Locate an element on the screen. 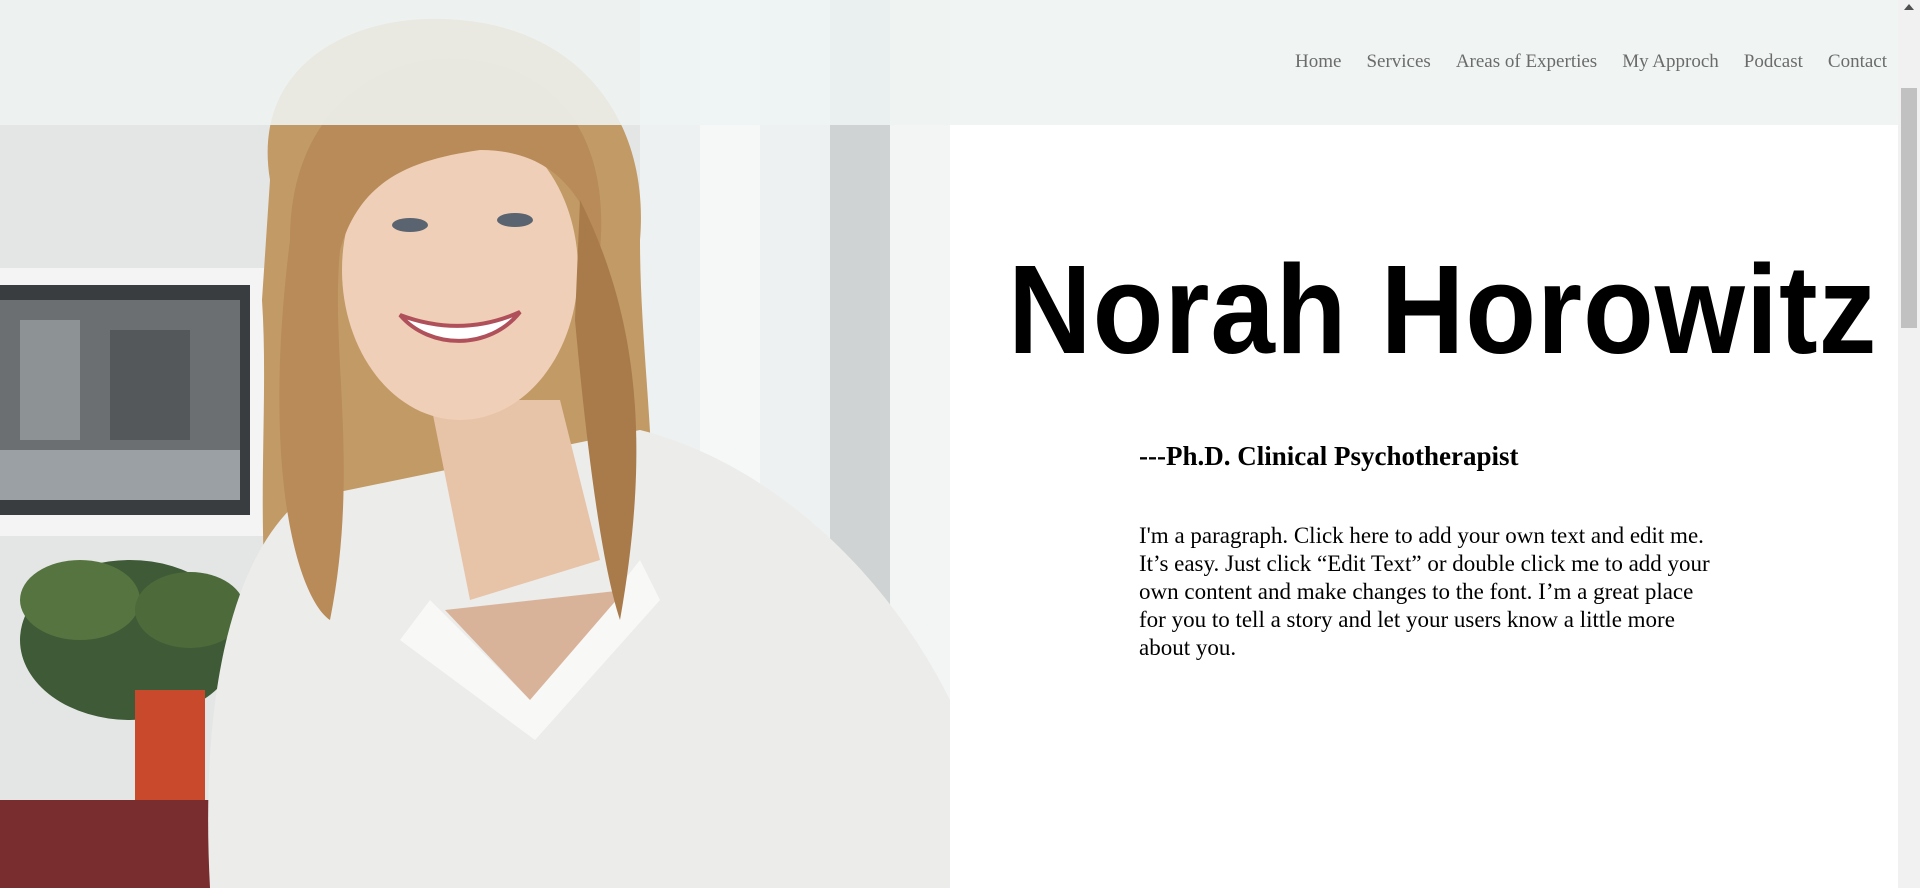 The height and width of the screenshot is (888, 1920). nav-my-approach: My Approch is located at coordinates (1670, 62).